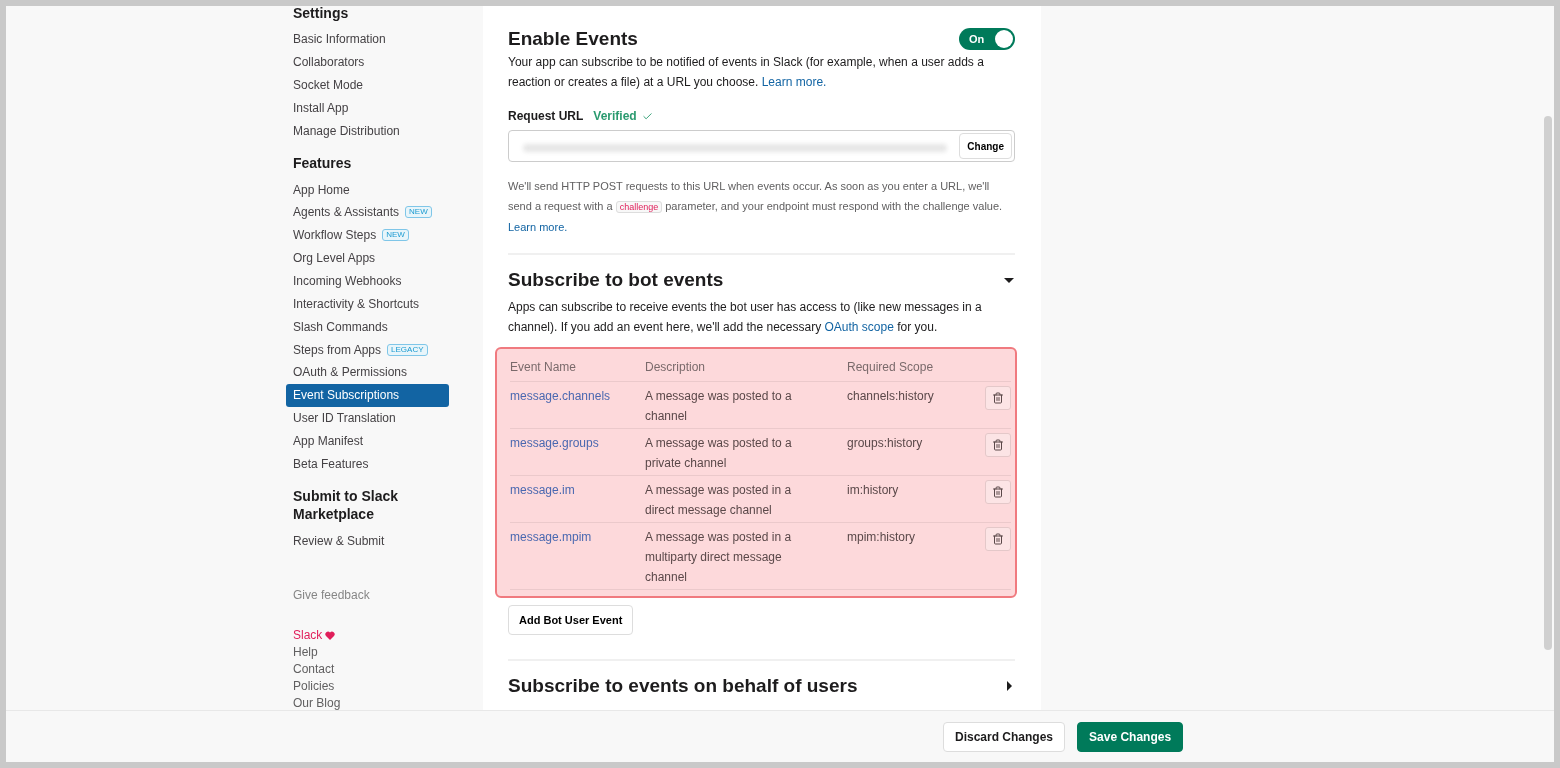 Image resolution: width=1560 pixels, height=768 pixels. Describe the element at coordinates (756, 207) in the screenshot. I see `help-text: We'll send HTTP POST requests to this URL when events occur. As soon as you enter a URL, we'll send a request with a challenge parameter, and your endpoint must respond with the challenge value. Learn more.` at that location.